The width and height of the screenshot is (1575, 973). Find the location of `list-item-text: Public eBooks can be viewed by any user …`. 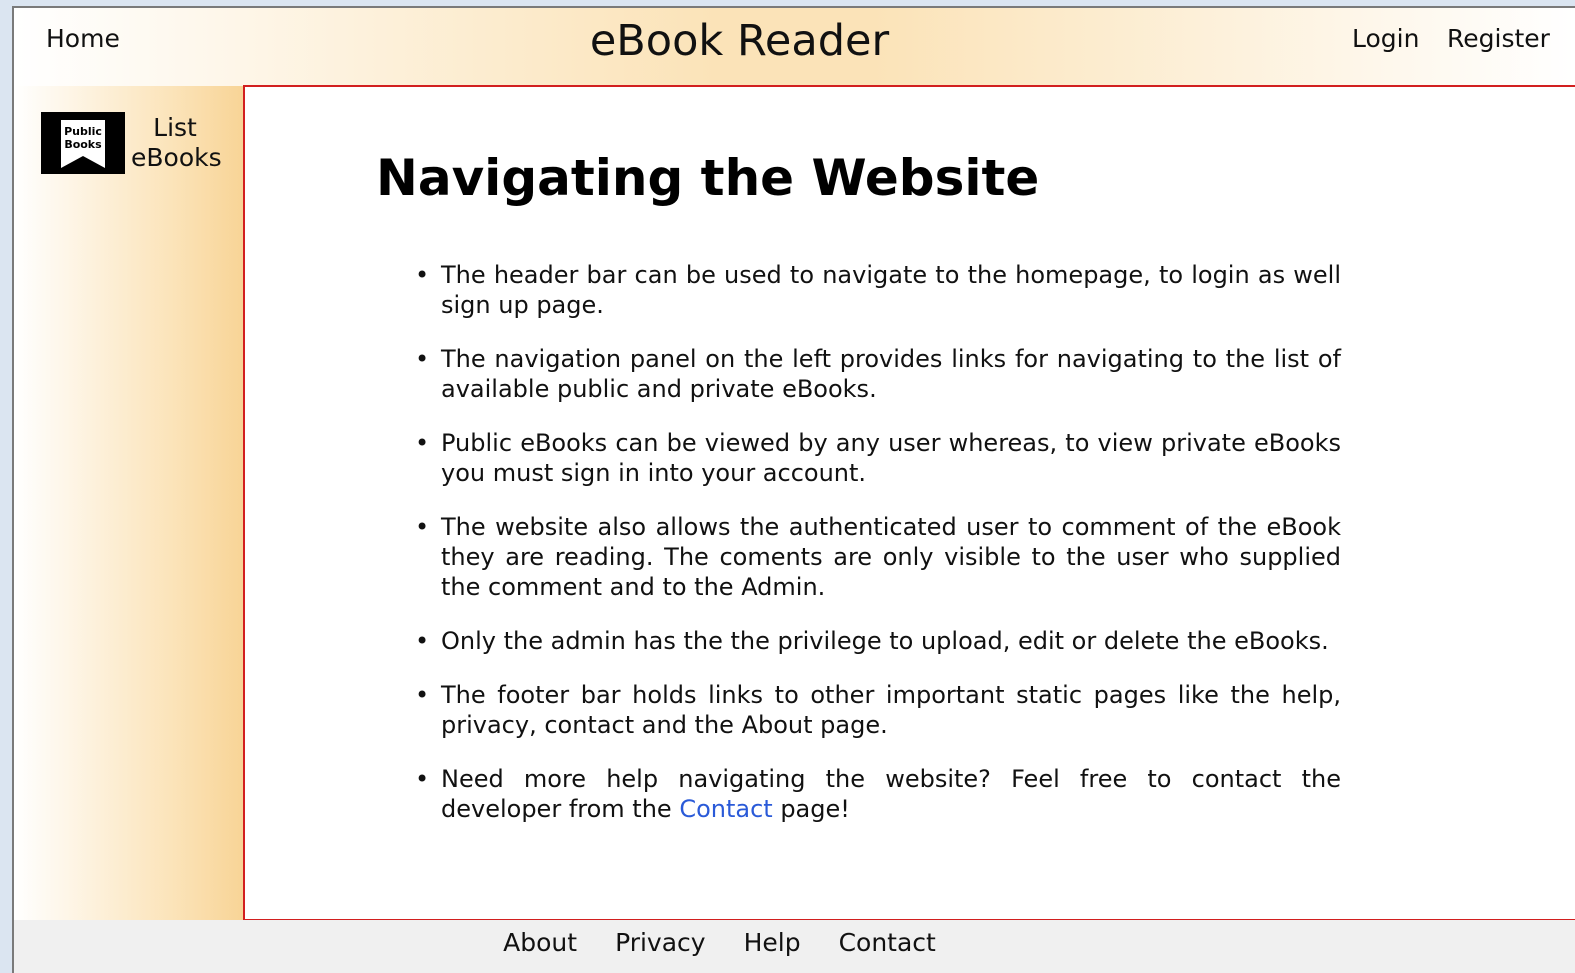

list-item-text: Public eBooks can be viewed by any user … is located at coordinates (891, 458).